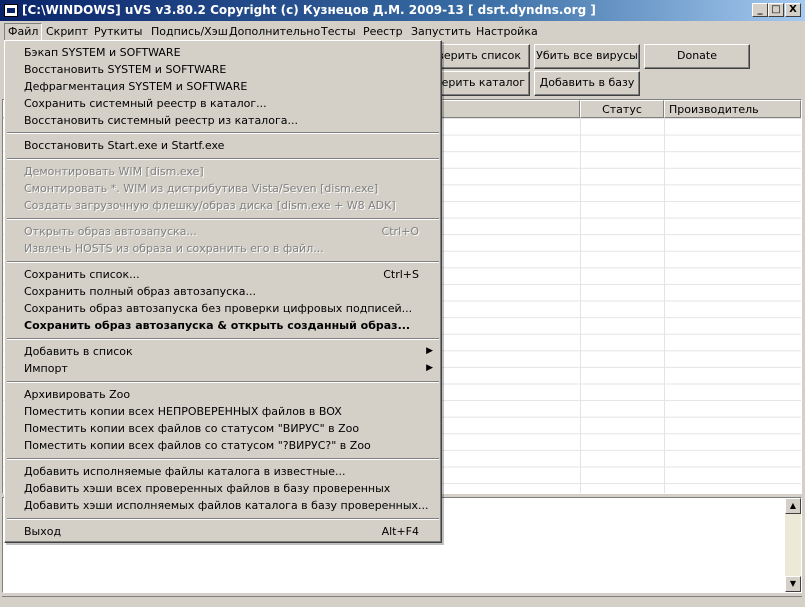 The width and height of the screenshot is (805, 607). What do you see at coordinates (697, 56) in the screenshot?
I see `donate-button: Donate` at bounding box center [697, 56].